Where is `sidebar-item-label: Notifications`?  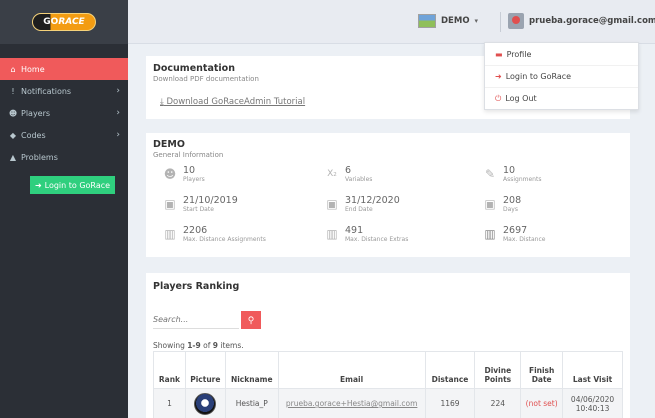
sidebar-item-label: Notifications is located at coordinates (46, 91).